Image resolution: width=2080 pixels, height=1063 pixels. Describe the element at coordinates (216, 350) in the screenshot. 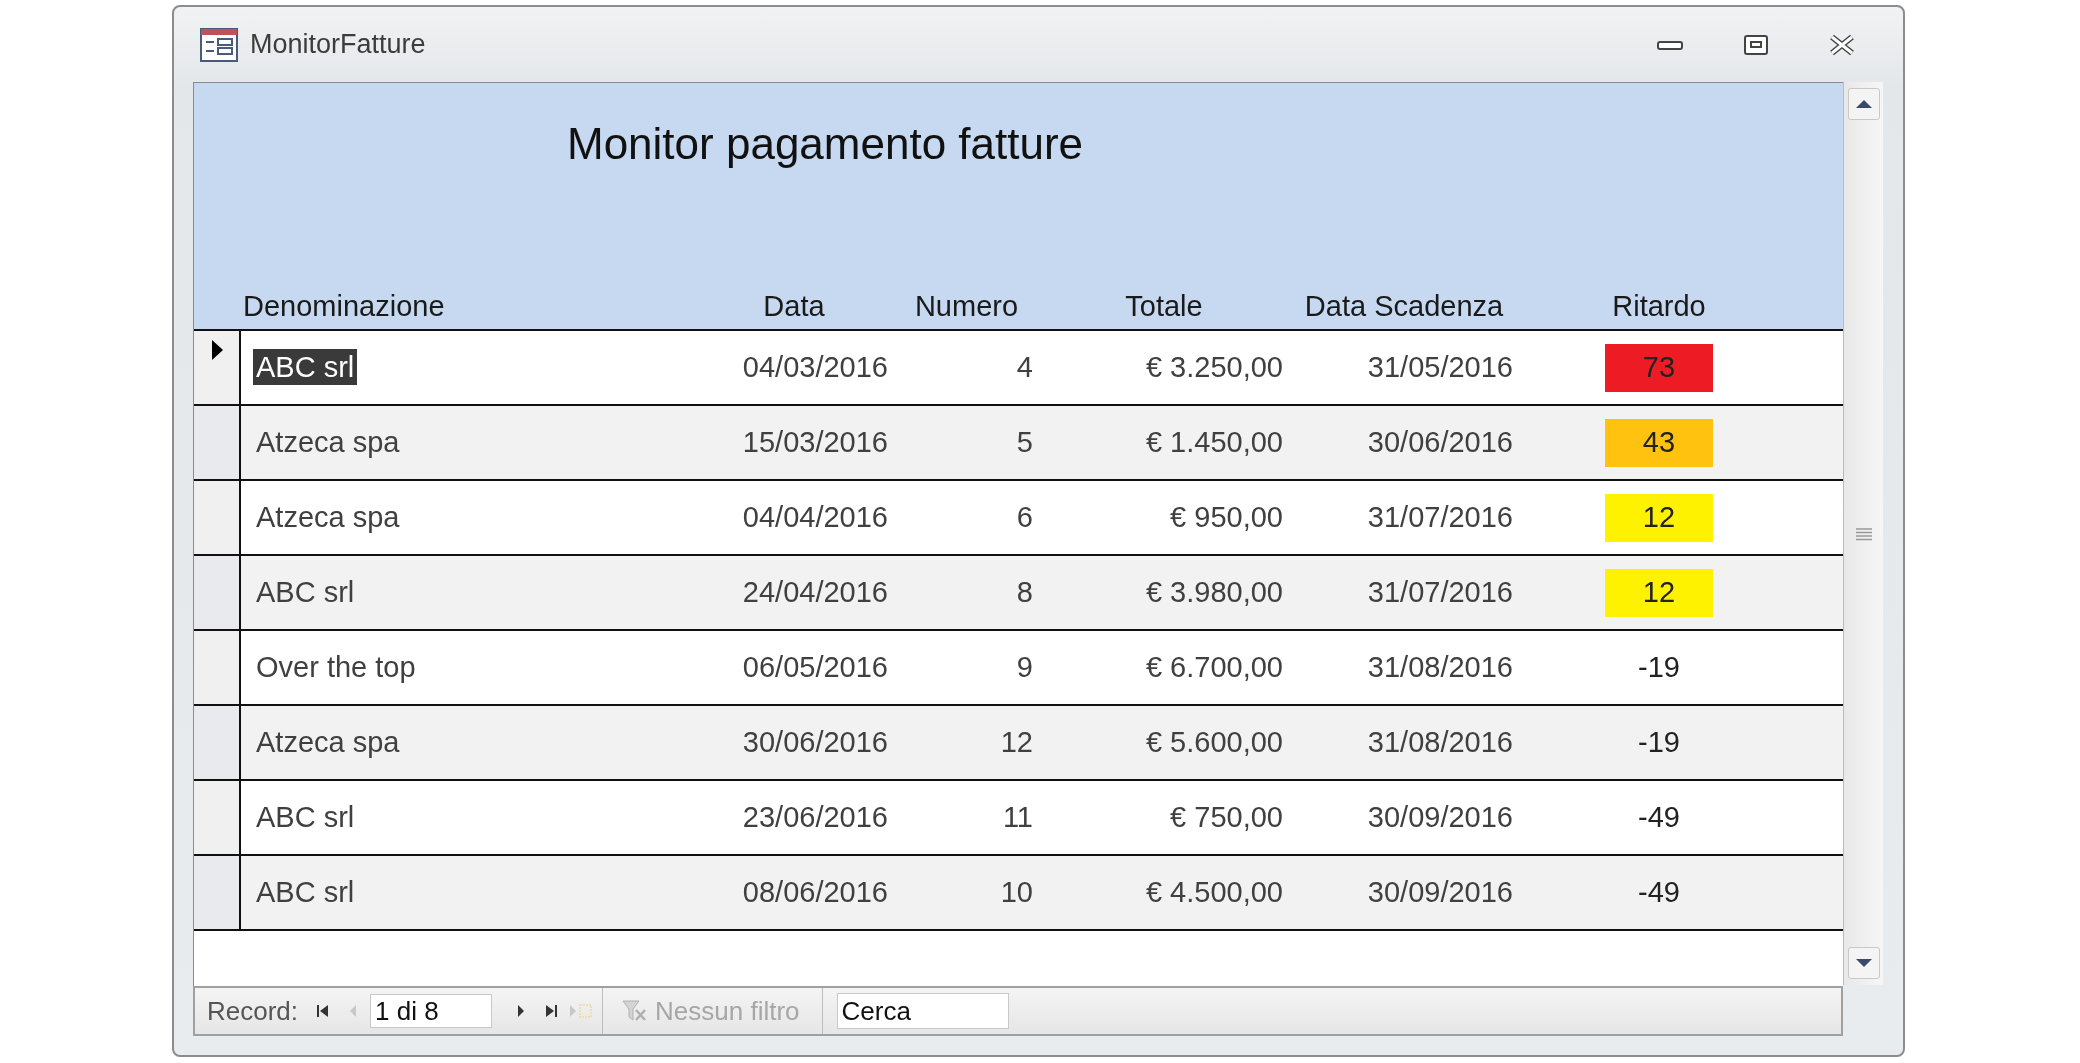

I see `current-record-icon` at that location.